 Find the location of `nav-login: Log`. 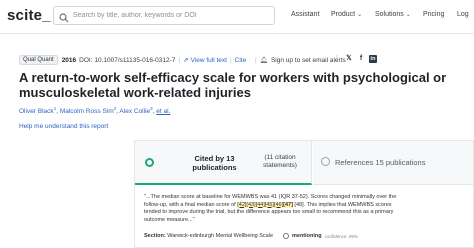

nav-login: Log is located at coordinates (463, 14).